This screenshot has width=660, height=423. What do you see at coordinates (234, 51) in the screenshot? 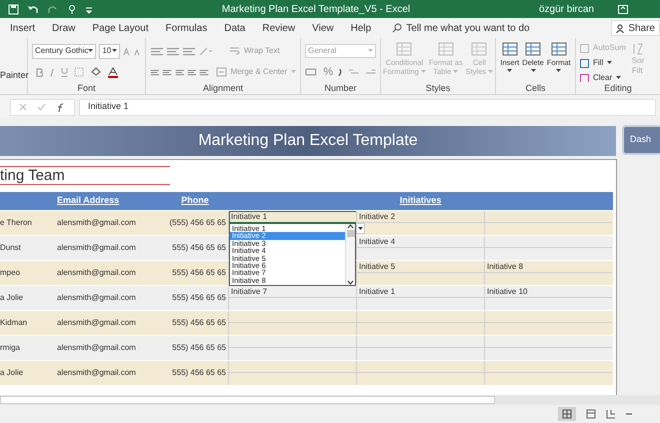
I see `wrap-text-icon` at bounding box center [234, 51].